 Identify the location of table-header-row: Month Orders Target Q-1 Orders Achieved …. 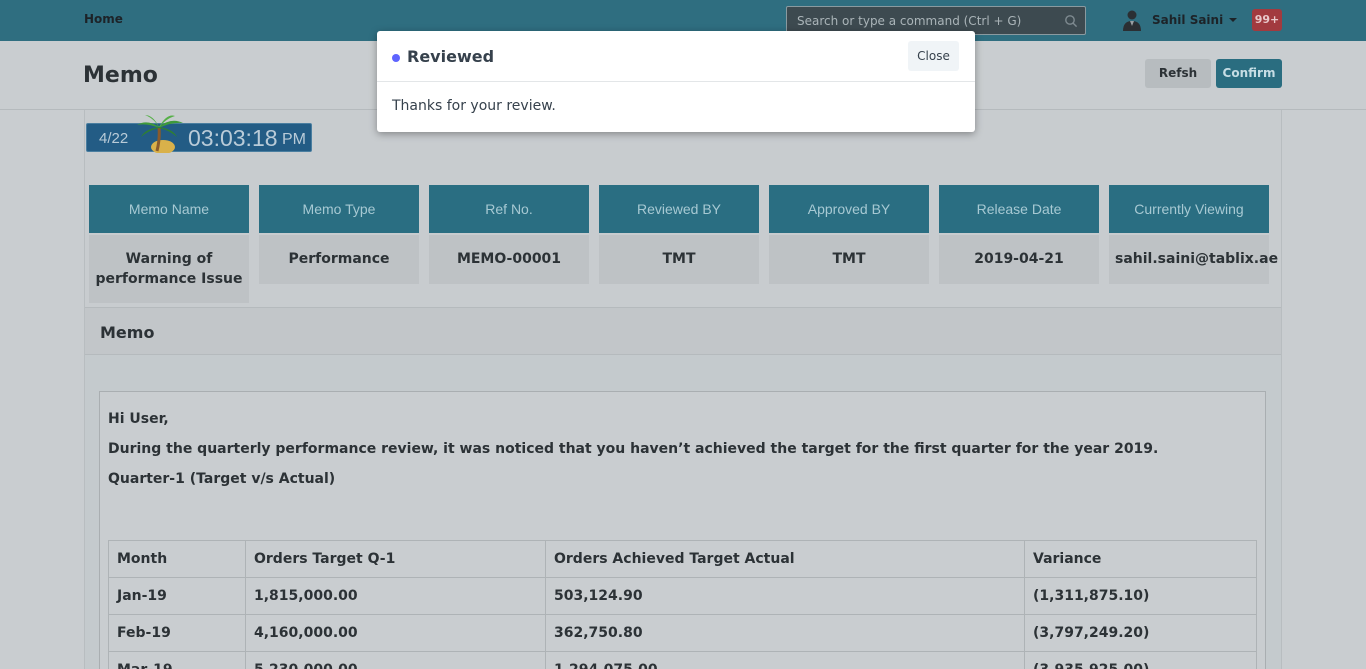
(682, 559).